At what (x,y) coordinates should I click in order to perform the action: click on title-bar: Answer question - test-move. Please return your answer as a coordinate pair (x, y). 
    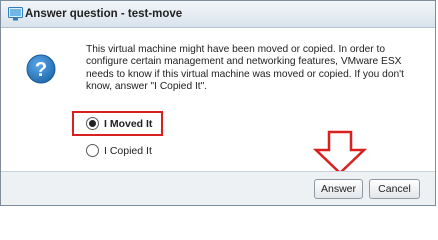
    Looking at the image, I should click on (218, 14).